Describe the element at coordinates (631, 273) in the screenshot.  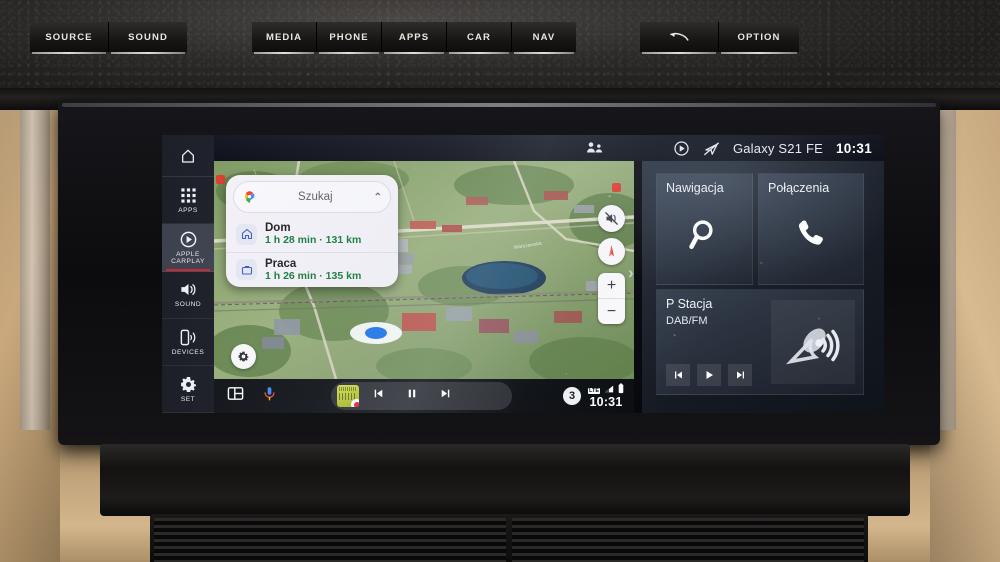
I see `expand-pane-chevron-icon: ›` at that location.